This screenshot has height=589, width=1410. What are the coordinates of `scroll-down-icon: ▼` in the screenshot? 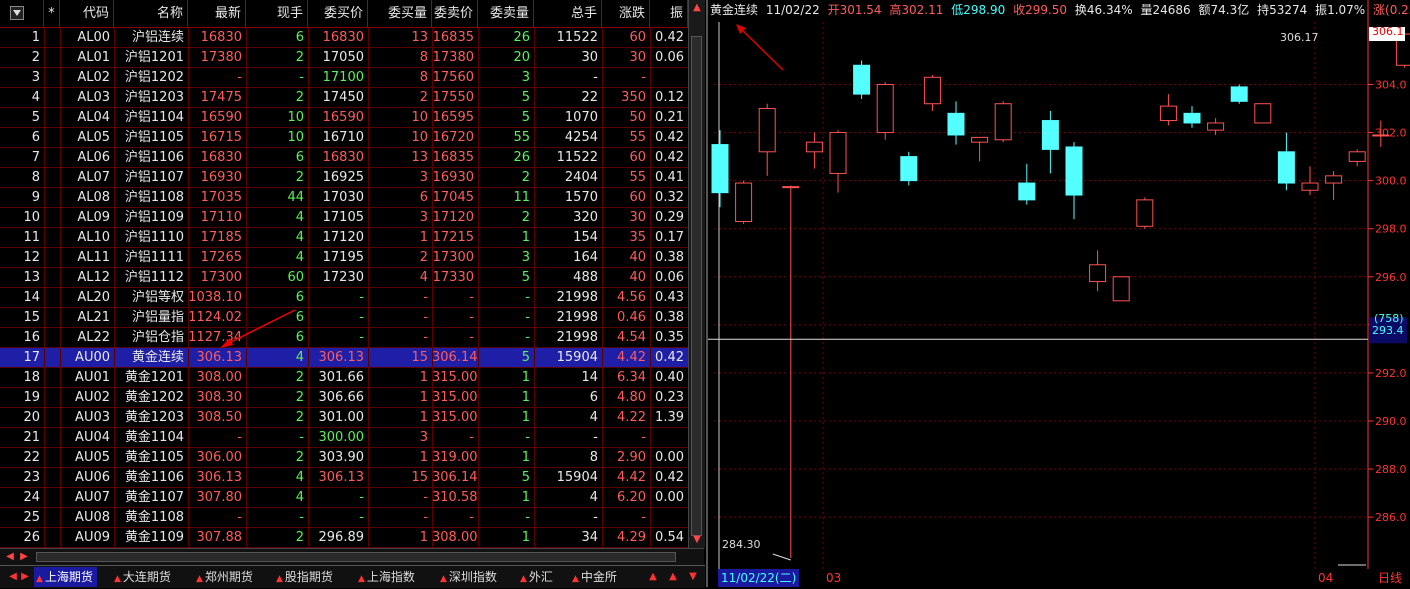 It's located at (697, 540).